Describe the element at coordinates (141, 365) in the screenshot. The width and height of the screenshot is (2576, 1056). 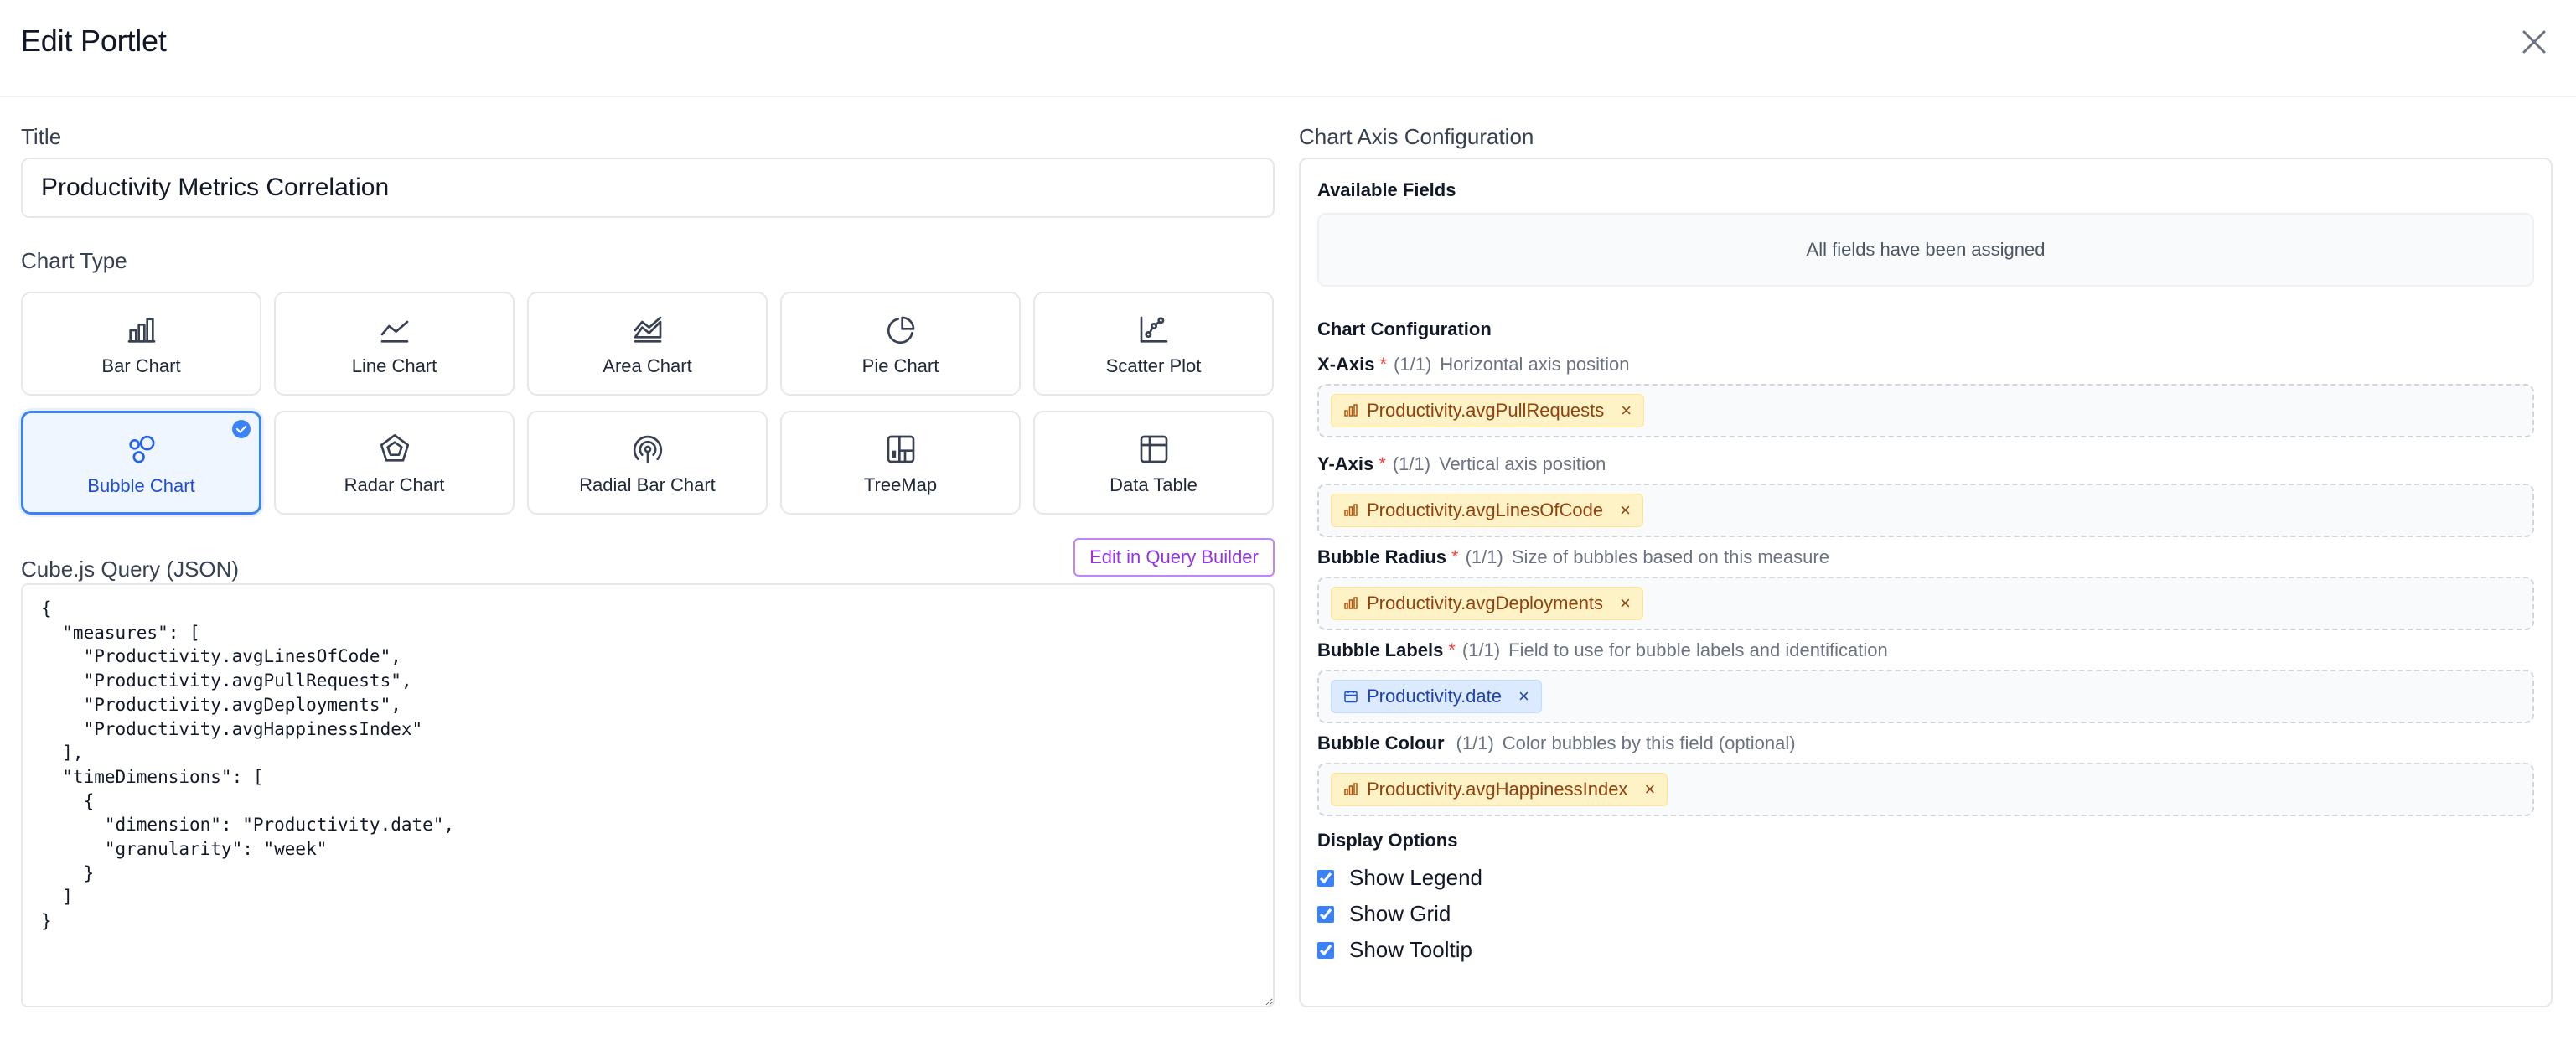
I see `chart-option-label: Bar Chart` at that location.